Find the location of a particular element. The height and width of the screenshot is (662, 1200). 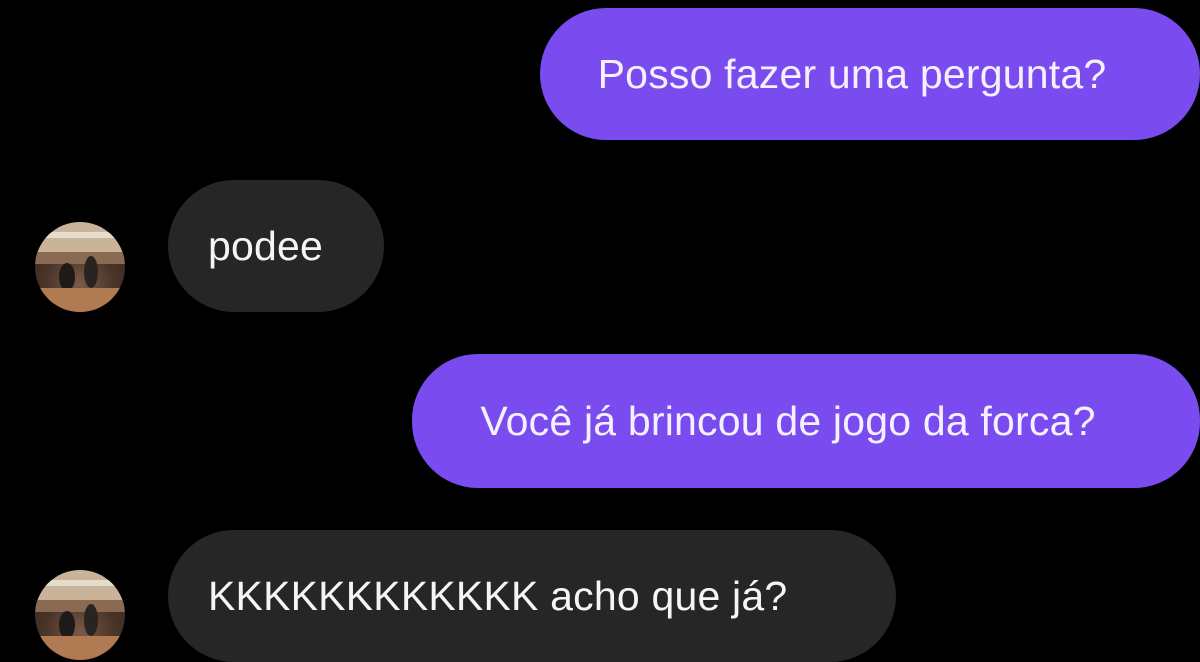

message-text: KKKKKKKKKKKK acho que já? is located at coordinates (498, 595).